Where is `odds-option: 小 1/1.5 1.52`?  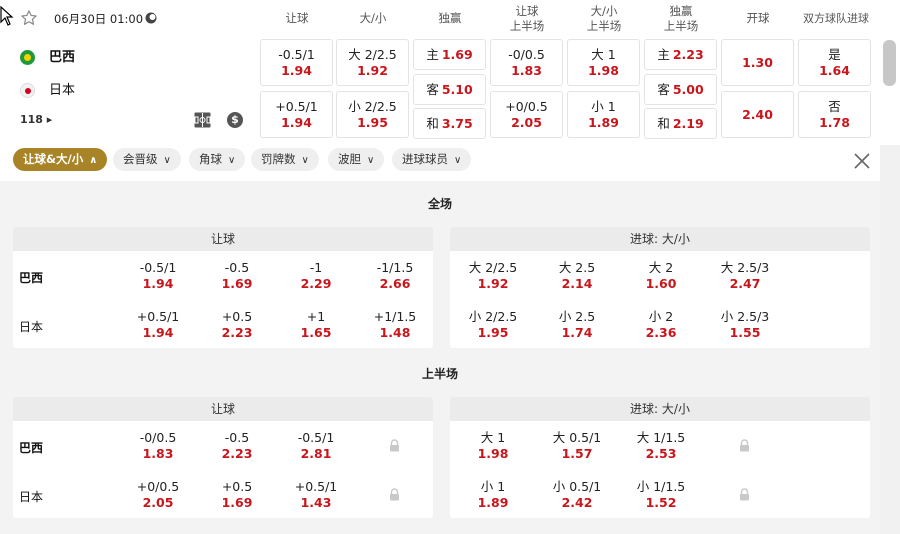
odds-option: 小 1/1.5 1.52 is located at coordinates (661, 495).